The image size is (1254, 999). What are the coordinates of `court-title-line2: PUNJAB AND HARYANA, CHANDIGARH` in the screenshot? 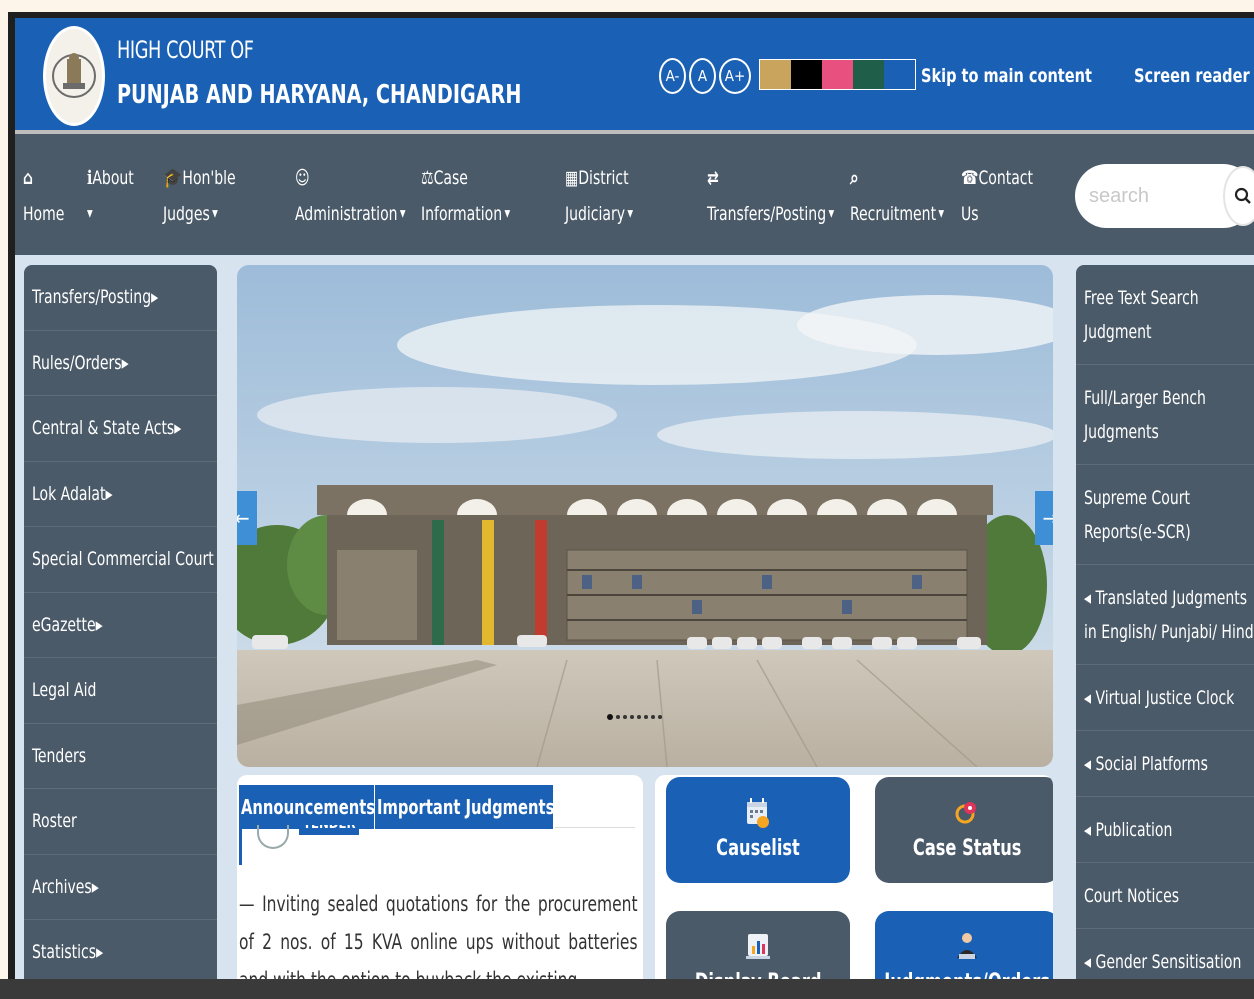 It's located at (319, 95).